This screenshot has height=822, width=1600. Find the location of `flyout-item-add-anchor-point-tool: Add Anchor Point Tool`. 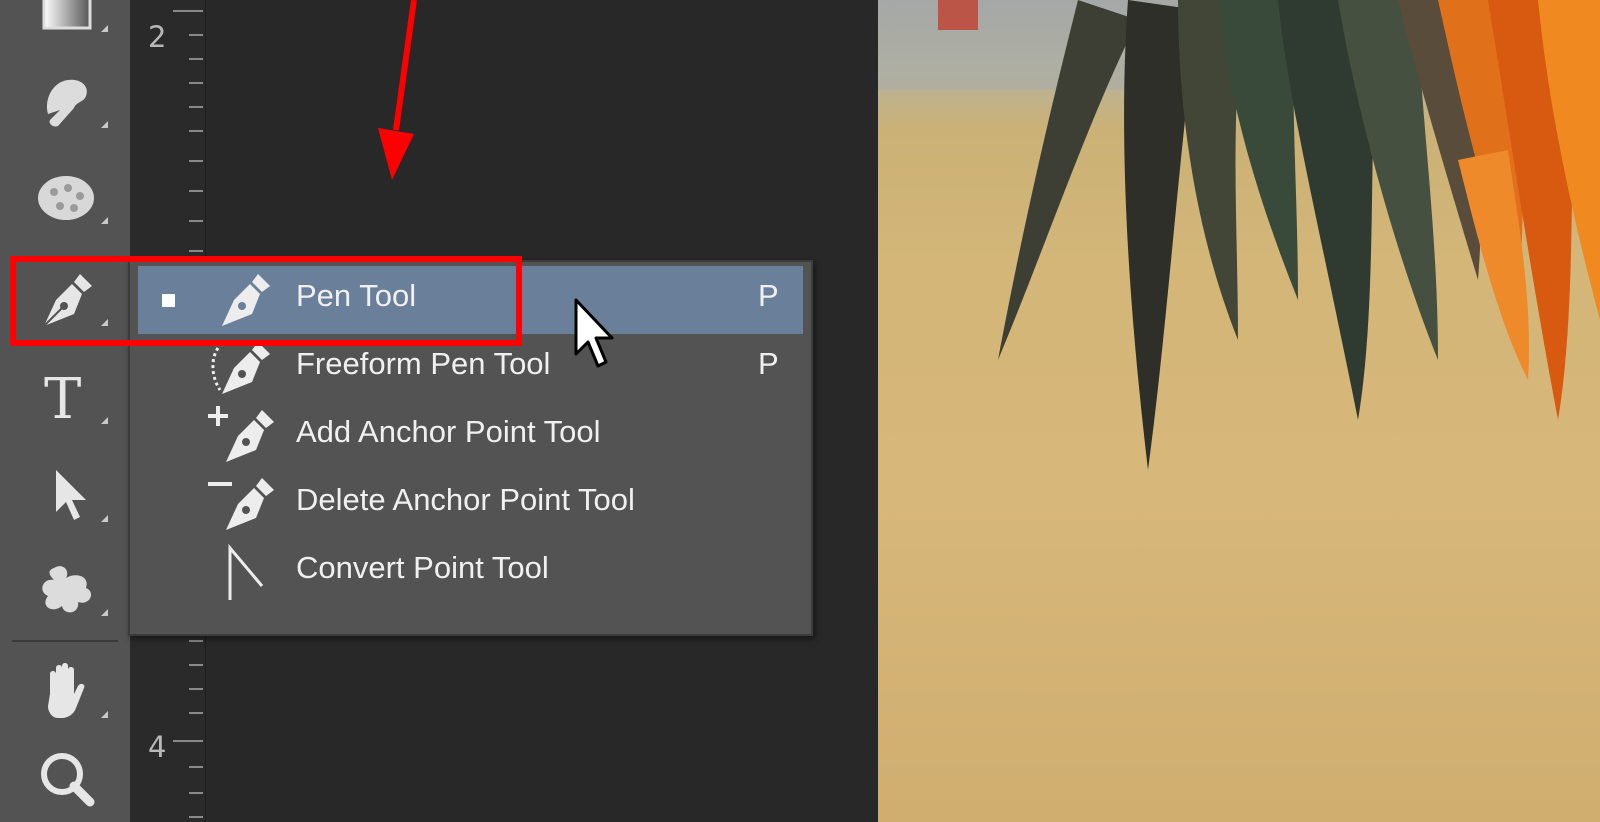

flyout-item-add-anchor-point-tool: Add Anchor Point Tool is located at coordinates (470, 436).